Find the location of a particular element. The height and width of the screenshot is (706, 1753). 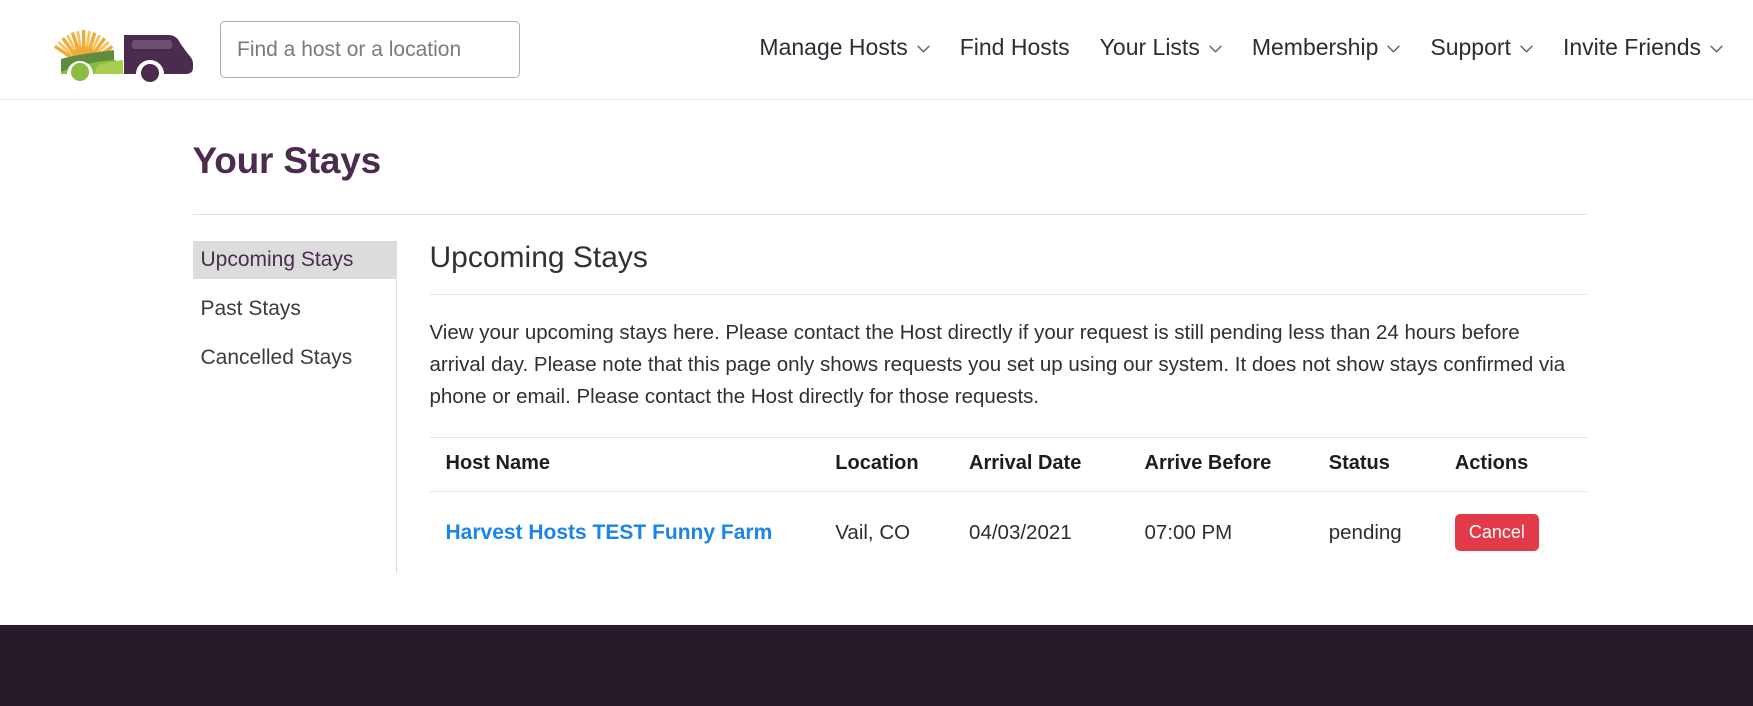

nav-label: Find Hosts is located at coordinates (1014, 47).